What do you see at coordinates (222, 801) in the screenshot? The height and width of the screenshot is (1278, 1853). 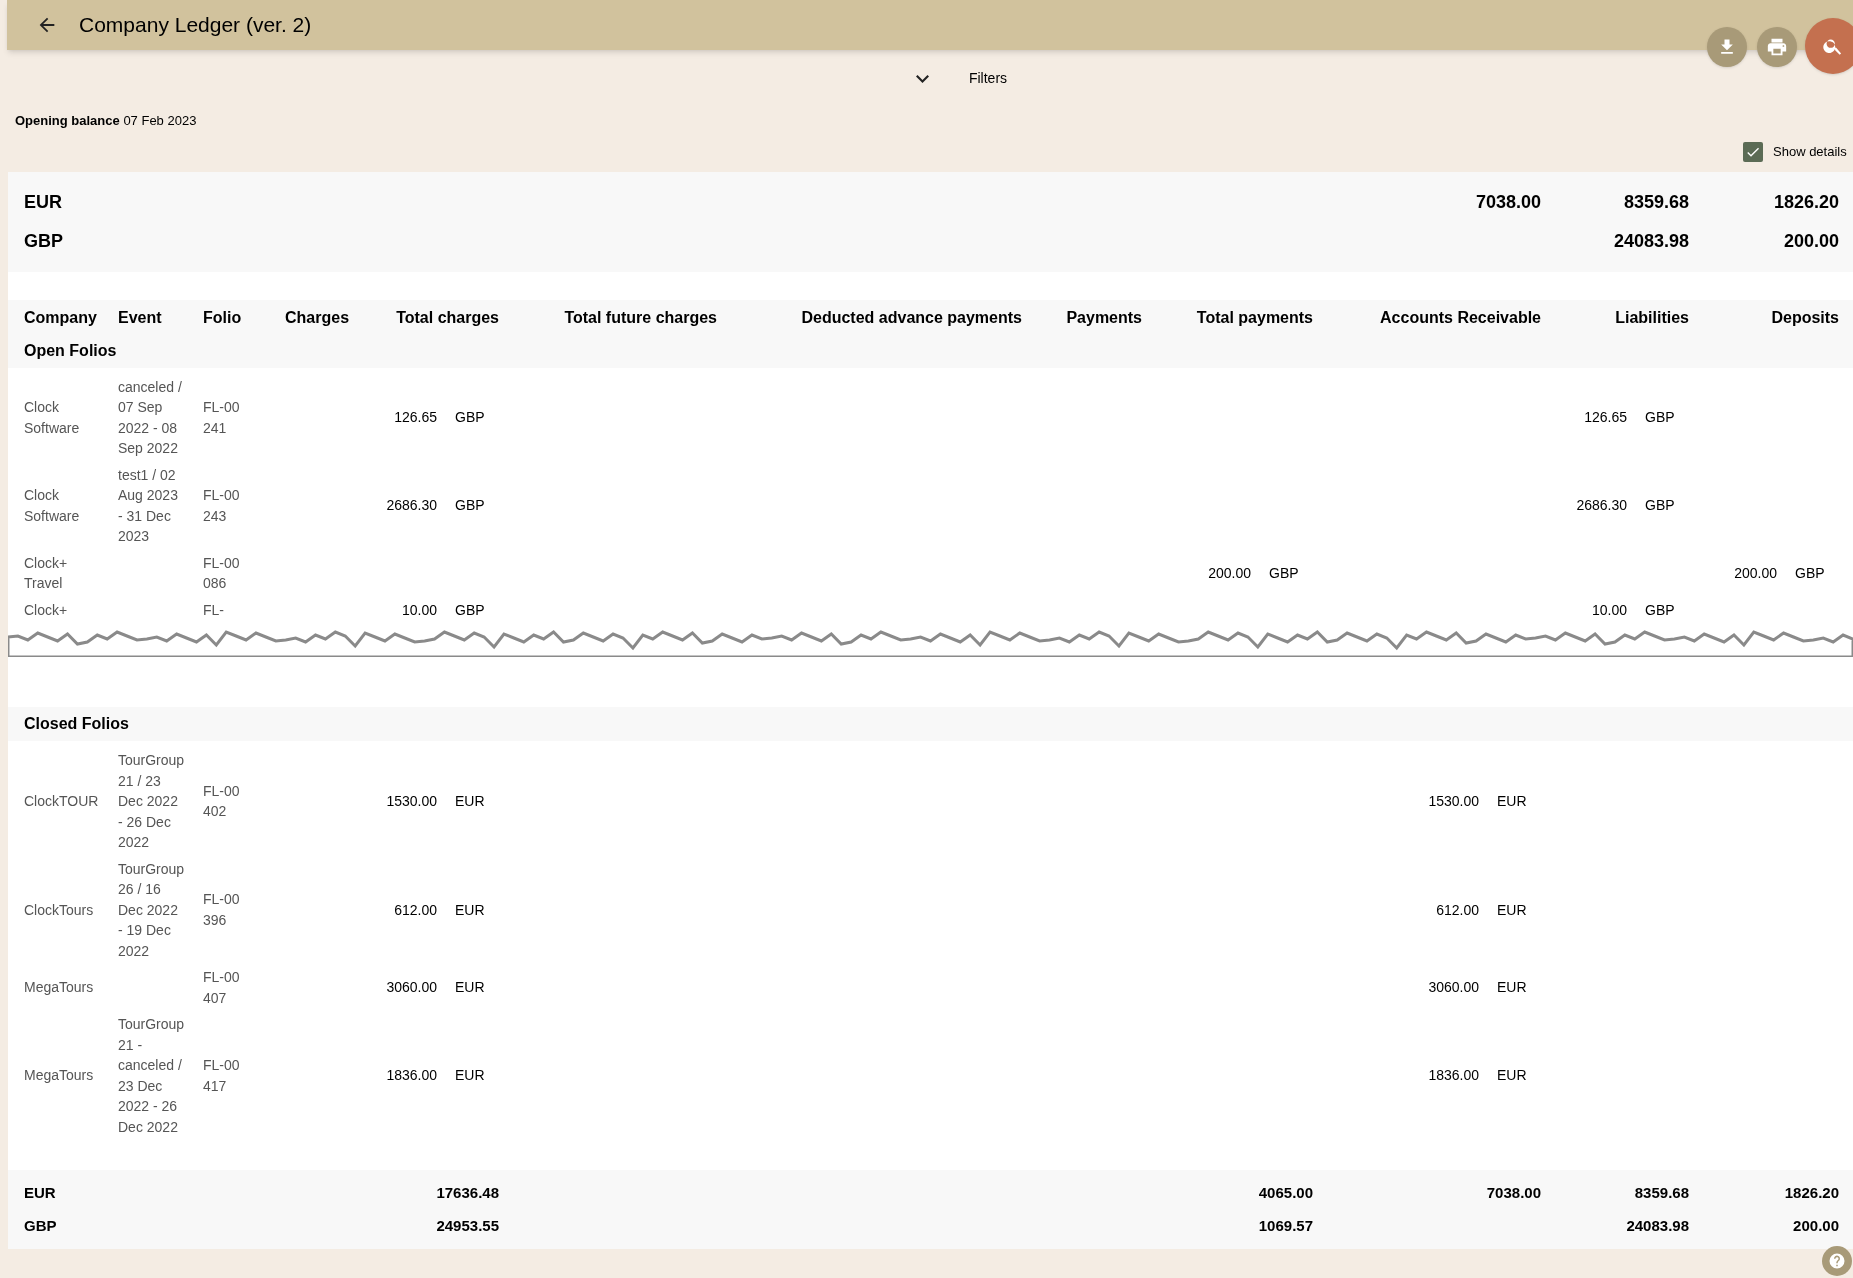 I see `folio-cell-text: FL-00402` at bounding box center [222, 801].